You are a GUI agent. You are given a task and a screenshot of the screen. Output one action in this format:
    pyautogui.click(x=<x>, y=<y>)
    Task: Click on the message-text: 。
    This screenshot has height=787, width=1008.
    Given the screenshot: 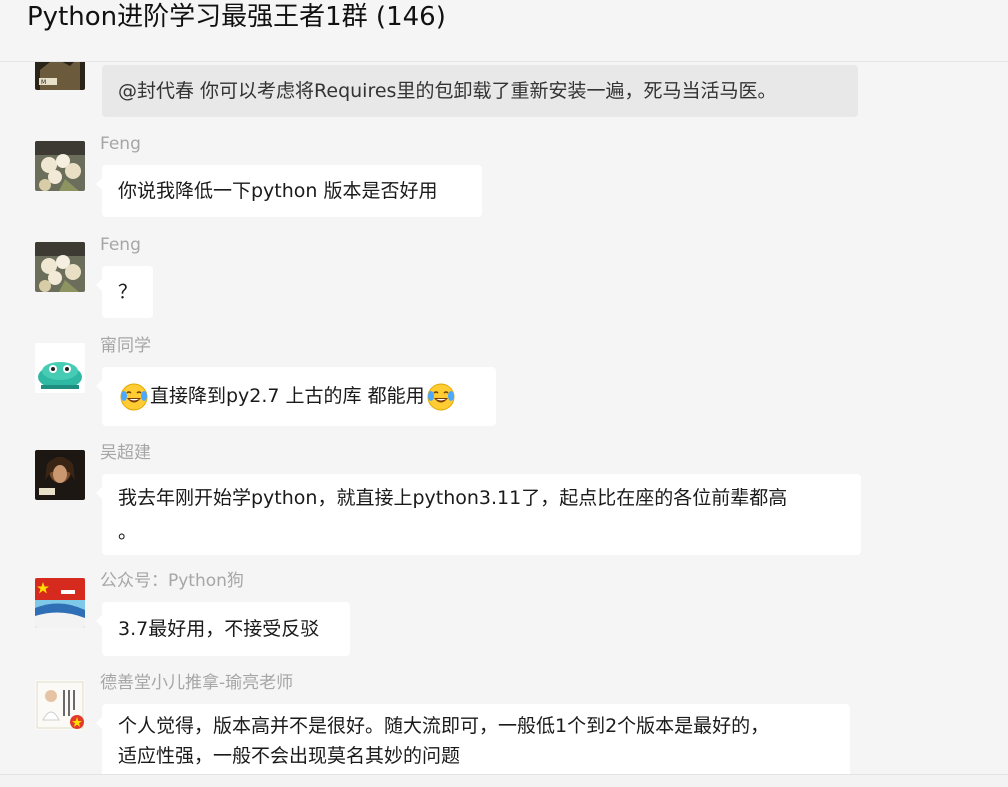 What is the action you would take?
    pyautogui.click(x=128, y=532)
    